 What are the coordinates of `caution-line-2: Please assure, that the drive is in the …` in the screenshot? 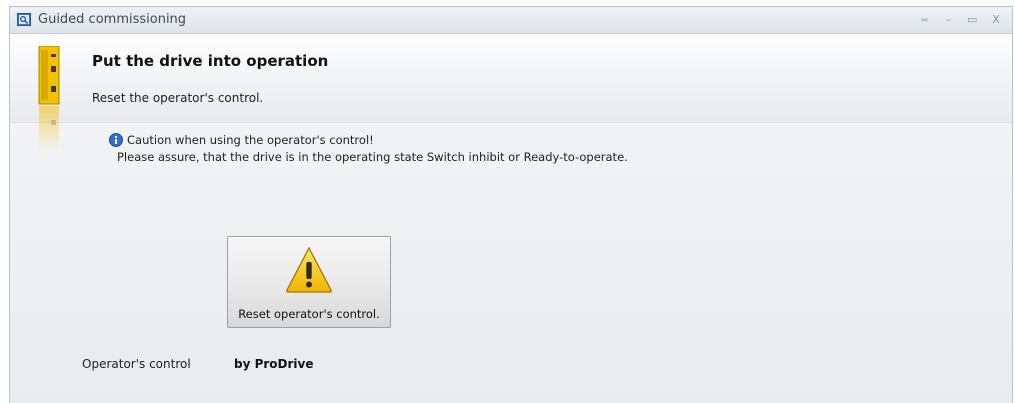 It's located at (372, 157).